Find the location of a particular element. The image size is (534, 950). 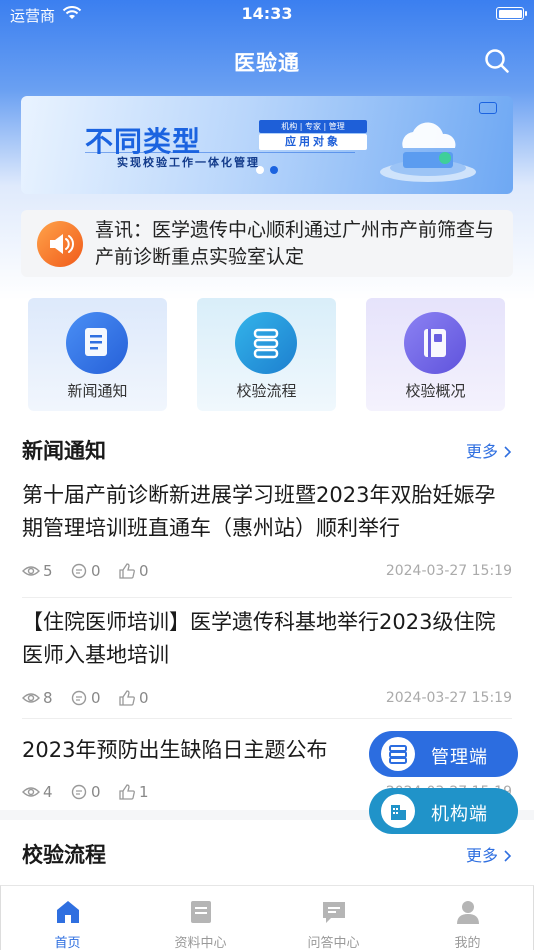

news-item: 【住院医师培训】医学遗传科基地举行2023级住院医师入基地培训 is located at coordinates (267, 639).